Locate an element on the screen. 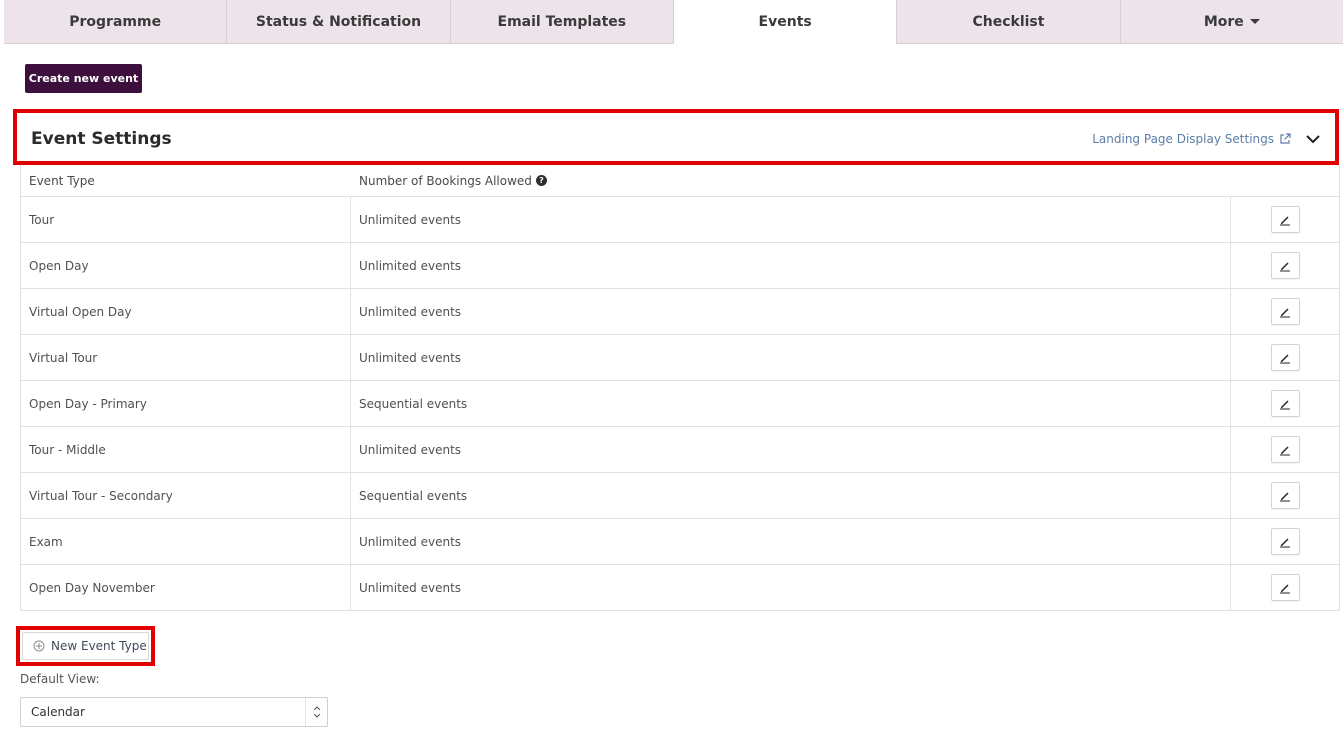 The height and width of the screenshot is (736, 1343). landing-link-label: Landing Page Display Settings is located at coordinates (1183, 139).